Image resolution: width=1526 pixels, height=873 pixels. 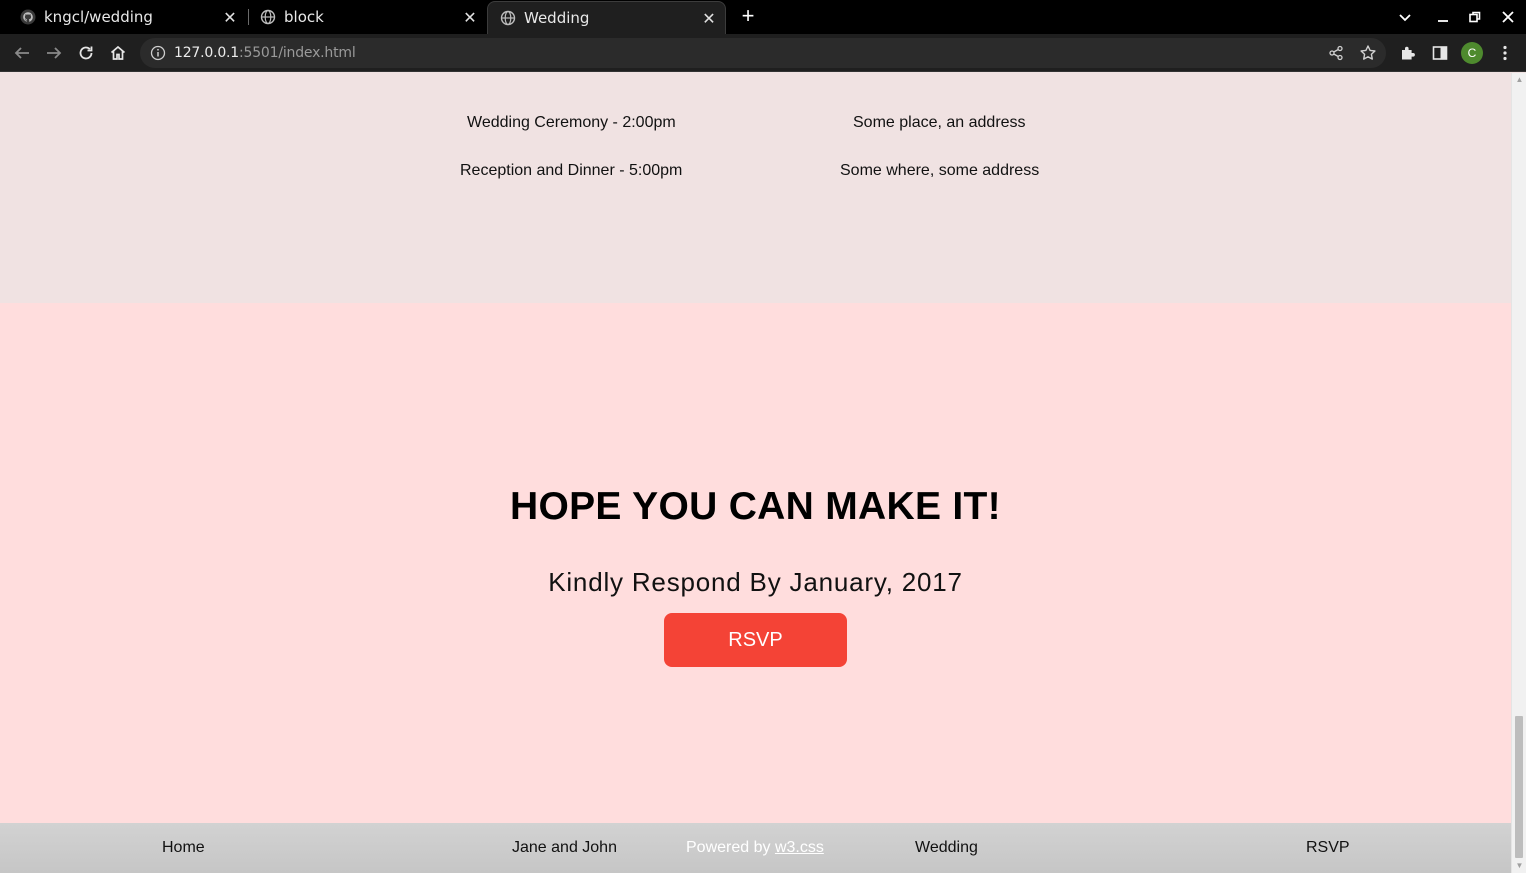 I want to click on browser-toolbar: 127.0.0.1:5501/index.html C, so click(x=763, y=53).